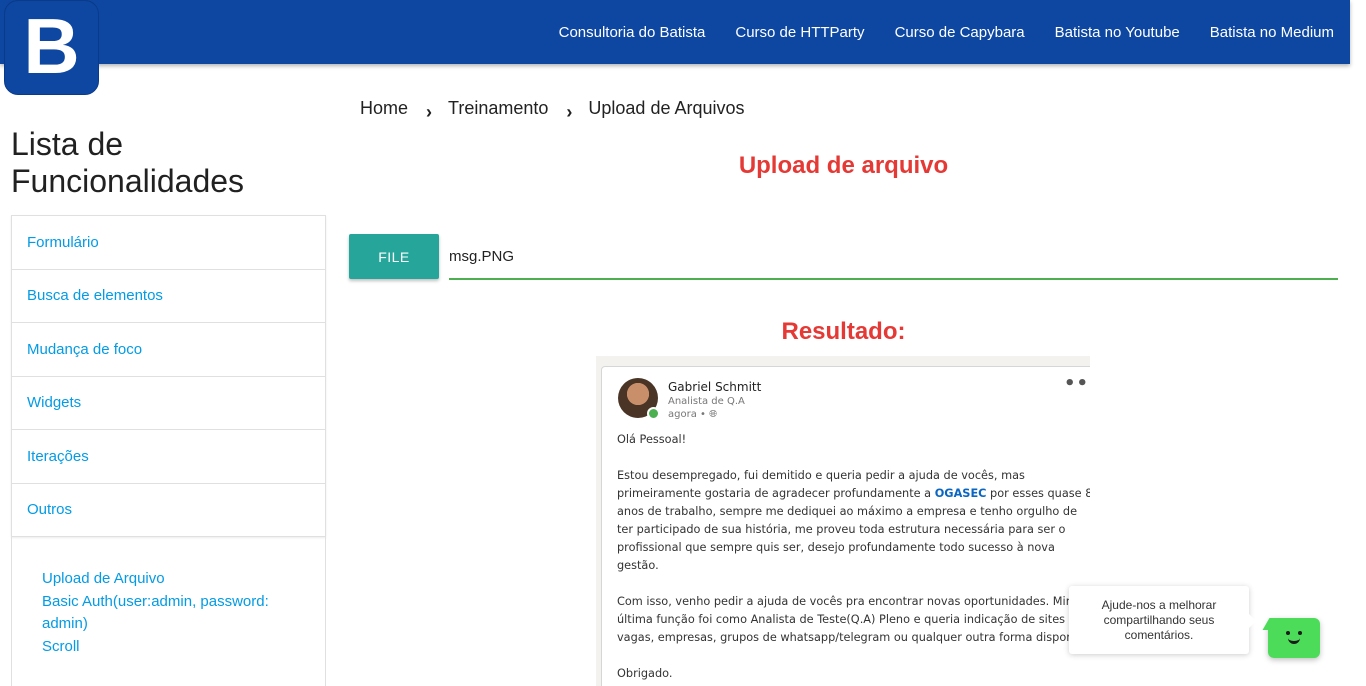 Image resolution: width=1366 pixels, height=686 pixels. I want to click on result-heading: Resultado:, so click(843, 331).